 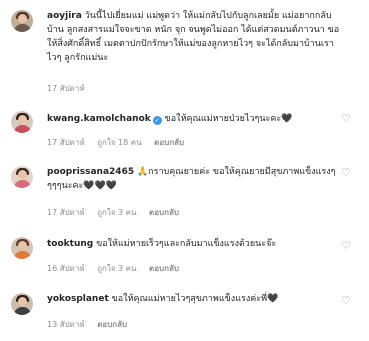 I want to click on comment-username: yokosplanet, so click(x=78, y=299).